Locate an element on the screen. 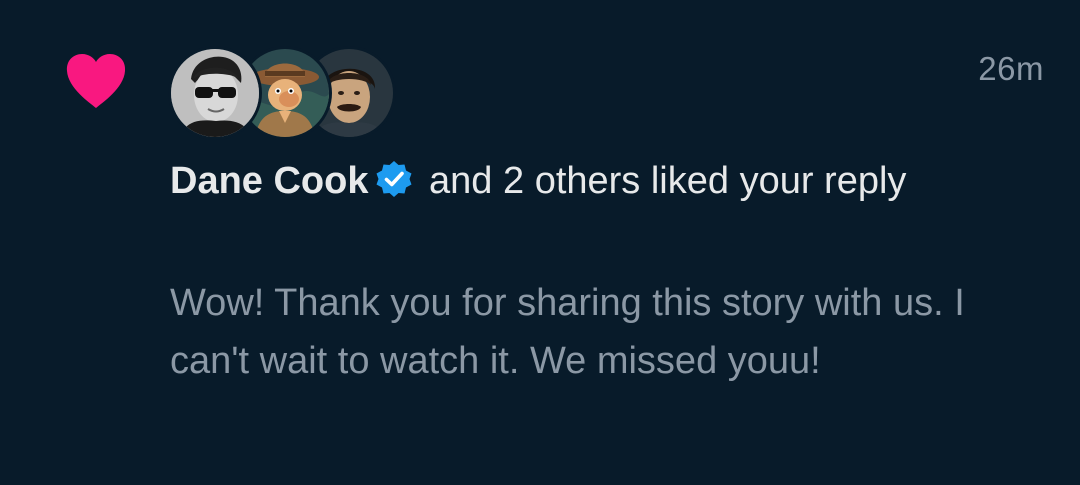 The width and height of the screenshot is (1080, 485). verified-badge-icon is located at coordinates (394, 179).